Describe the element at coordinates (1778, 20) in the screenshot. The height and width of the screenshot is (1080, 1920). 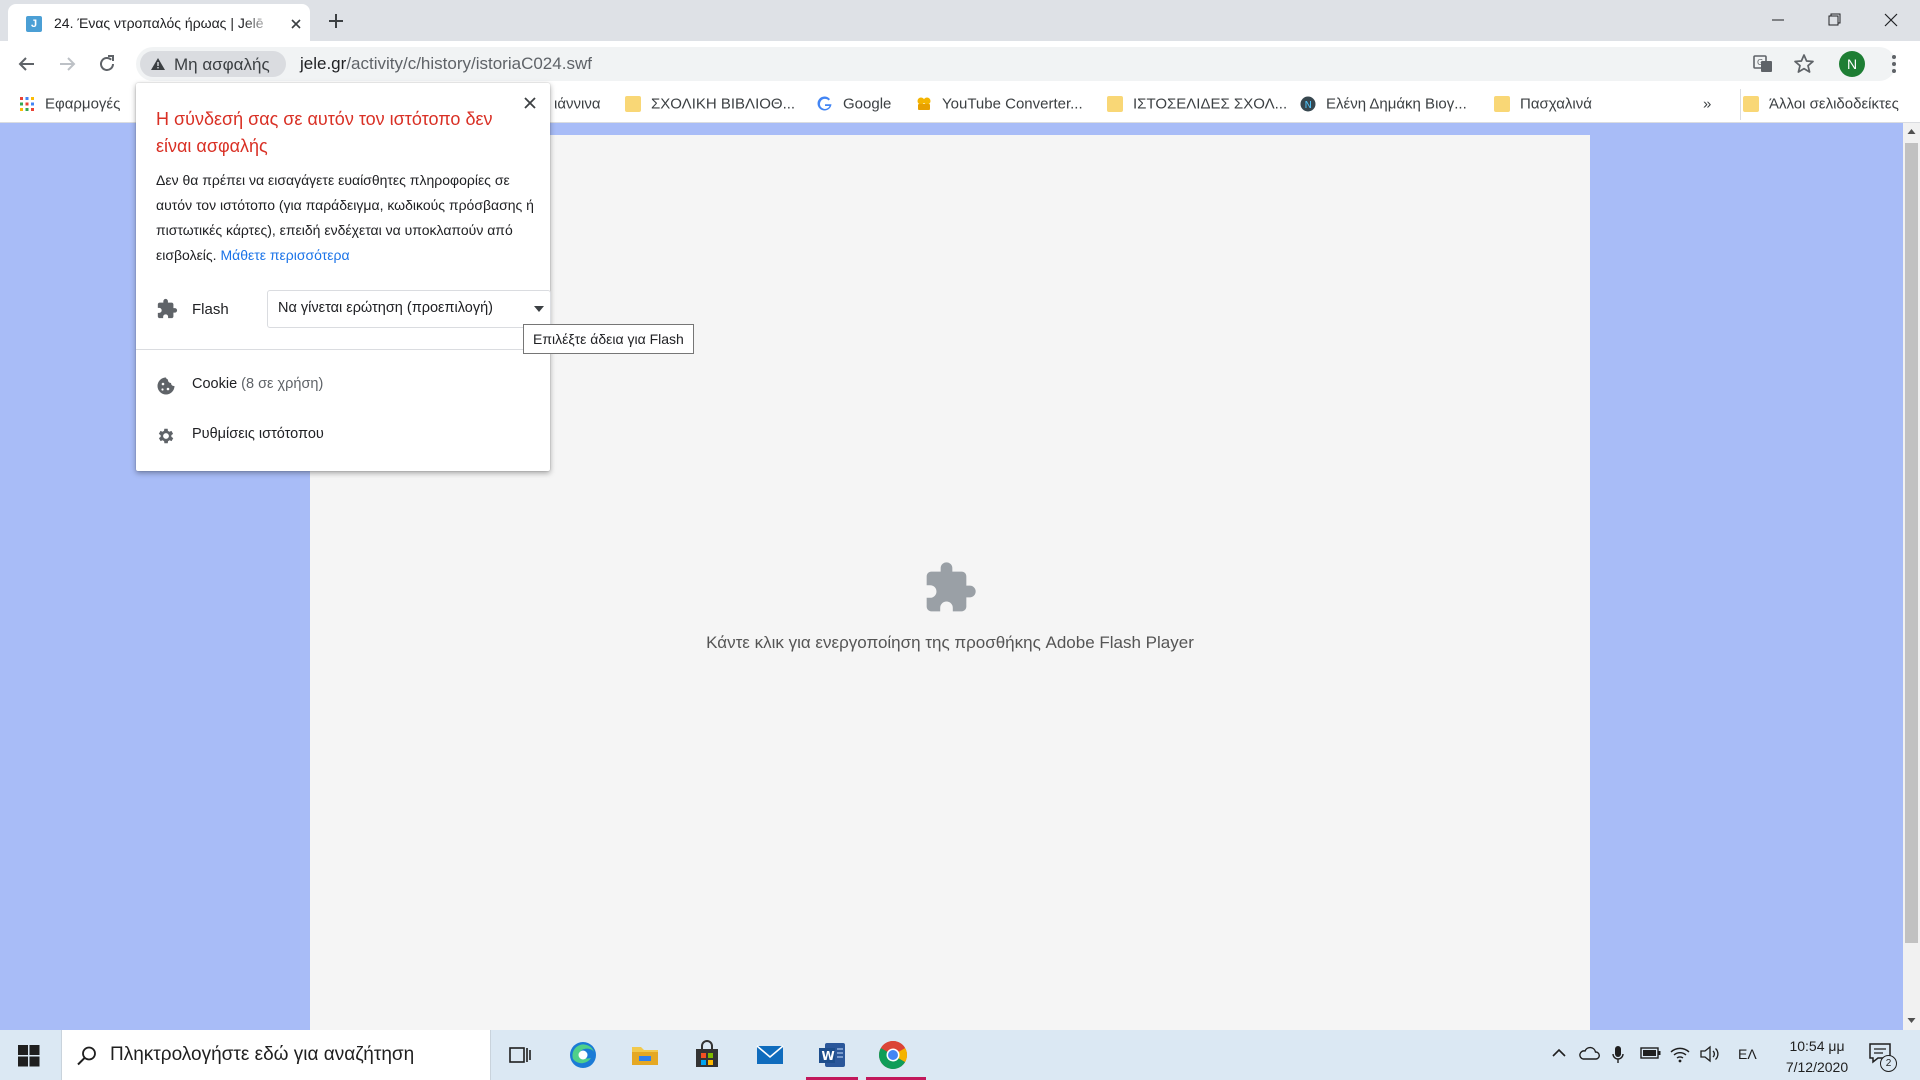
I see `minimize-icon` at that location.